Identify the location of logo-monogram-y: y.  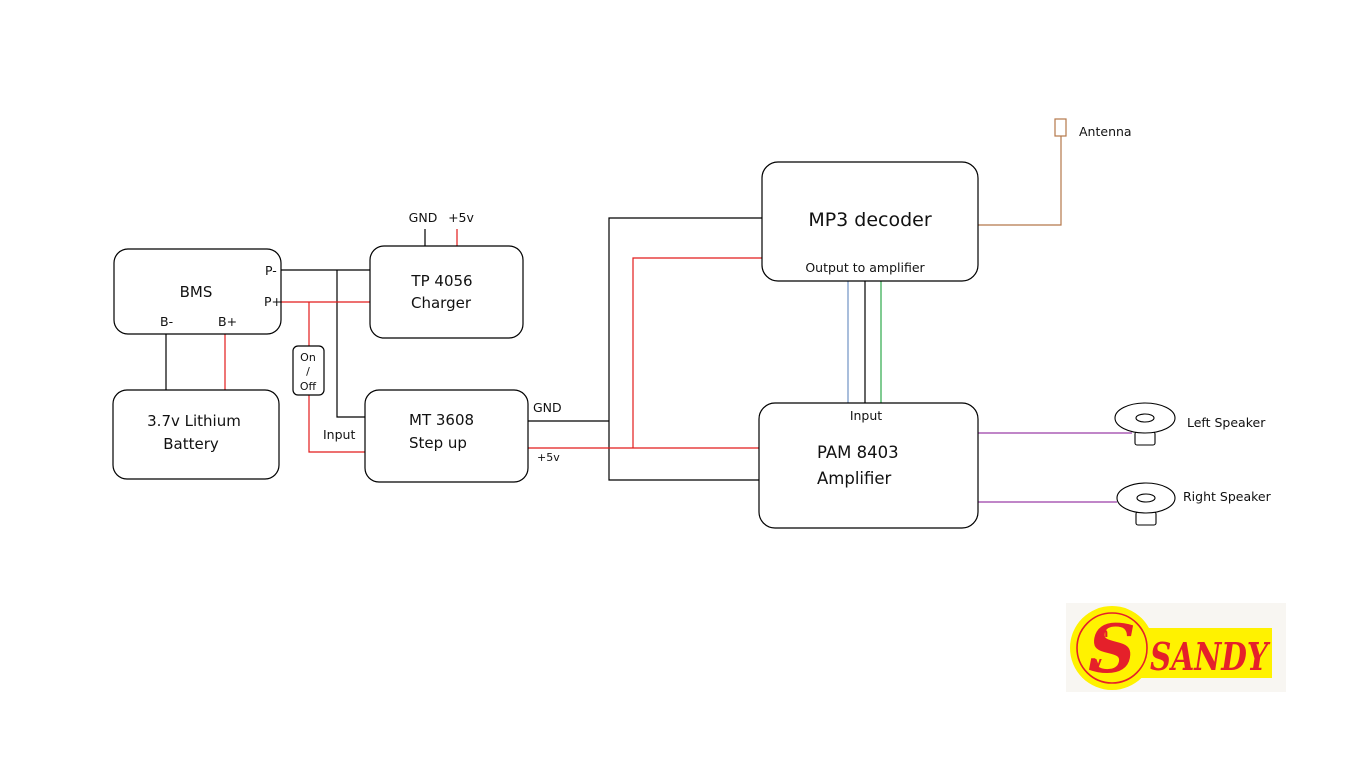
(1098, 662).